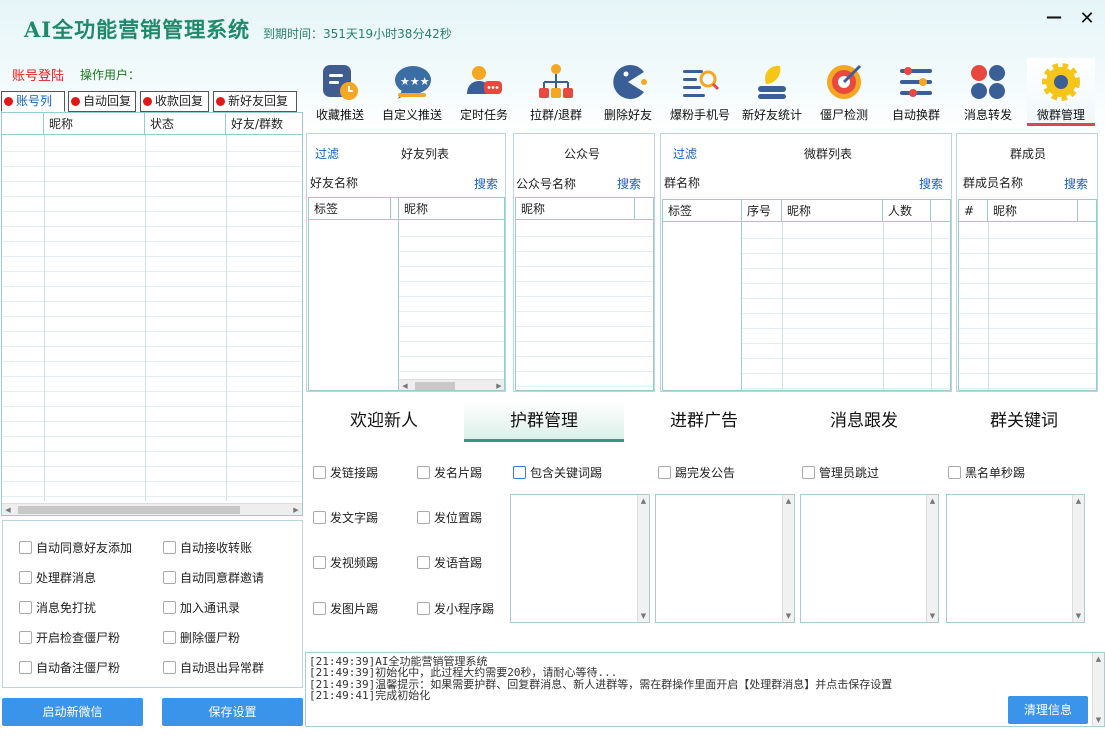 This screenshot has width=1105, height=740. What do you see at coordinates (264, 124) in the screenshot?
I see `column-header-friend-group-count: 好友/群数` at bounding box center [264, 124].